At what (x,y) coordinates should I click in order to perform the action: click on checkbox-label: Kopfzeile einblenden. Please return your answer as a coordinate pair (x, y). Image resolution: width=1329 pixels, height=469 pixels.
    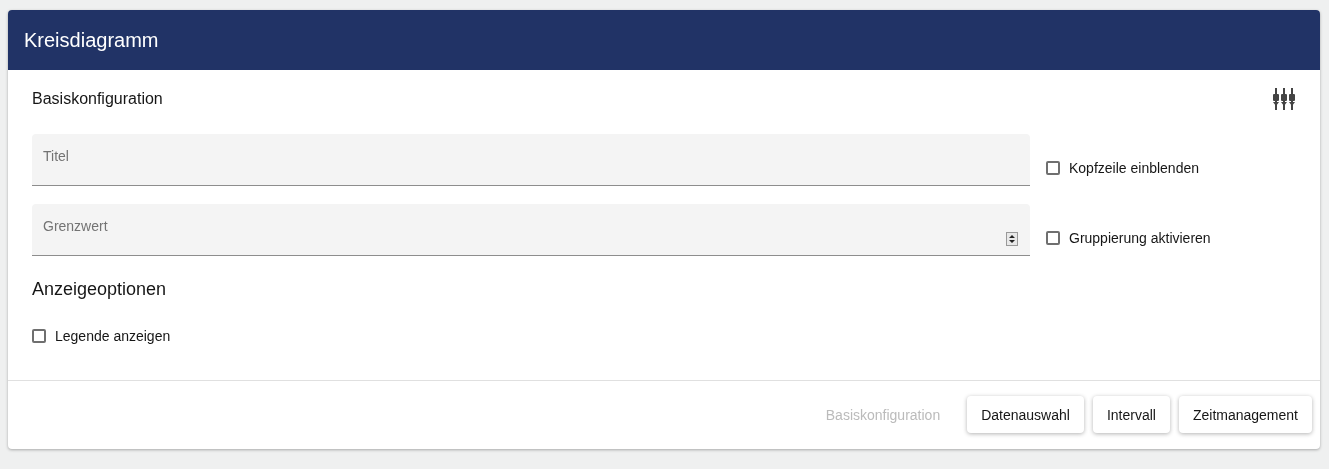
    Looking at the image, I should click on (1134, 168).